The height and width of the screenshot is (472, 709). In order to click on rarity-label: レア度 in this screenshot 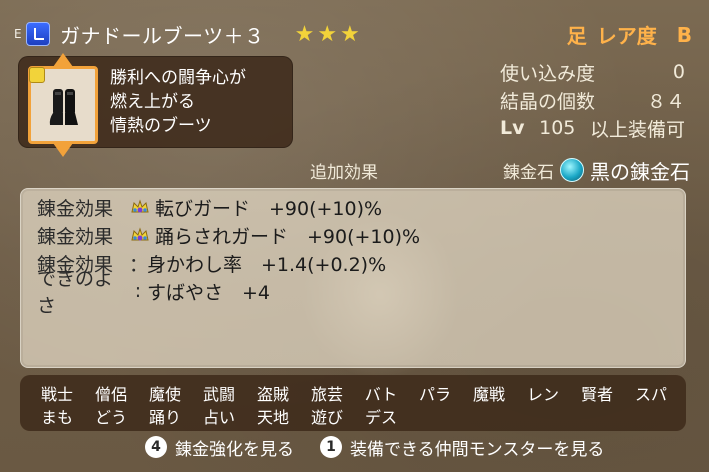, I will do `click(626, 36)`.